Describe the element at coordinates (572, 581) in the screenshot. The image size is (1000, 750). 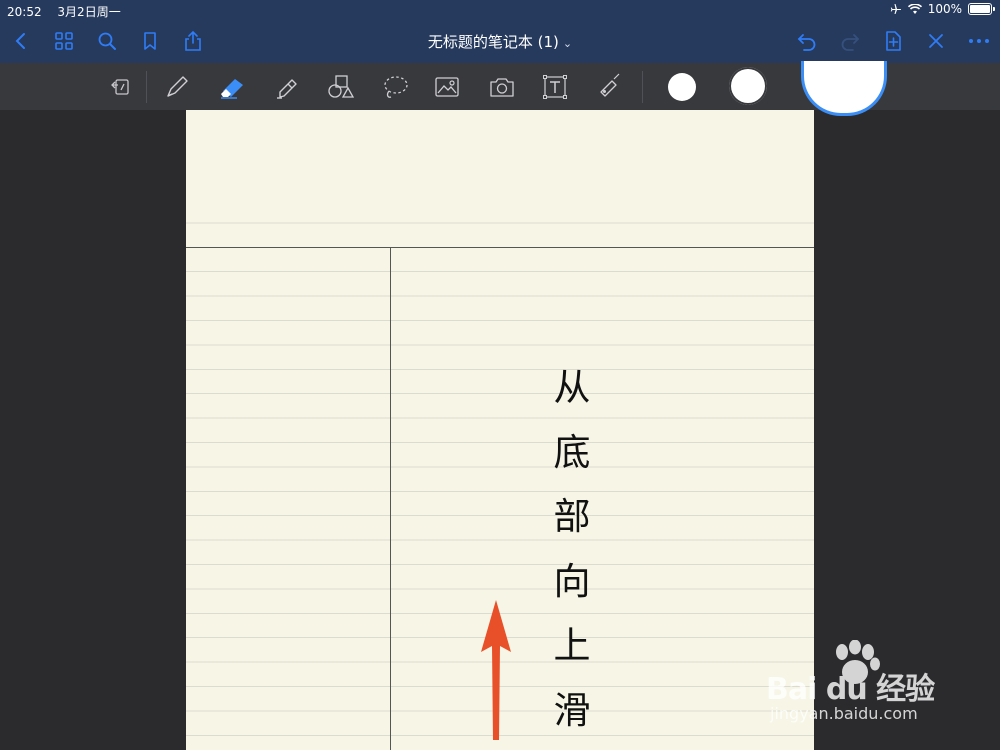
I see `hint-char: 向` at that location.